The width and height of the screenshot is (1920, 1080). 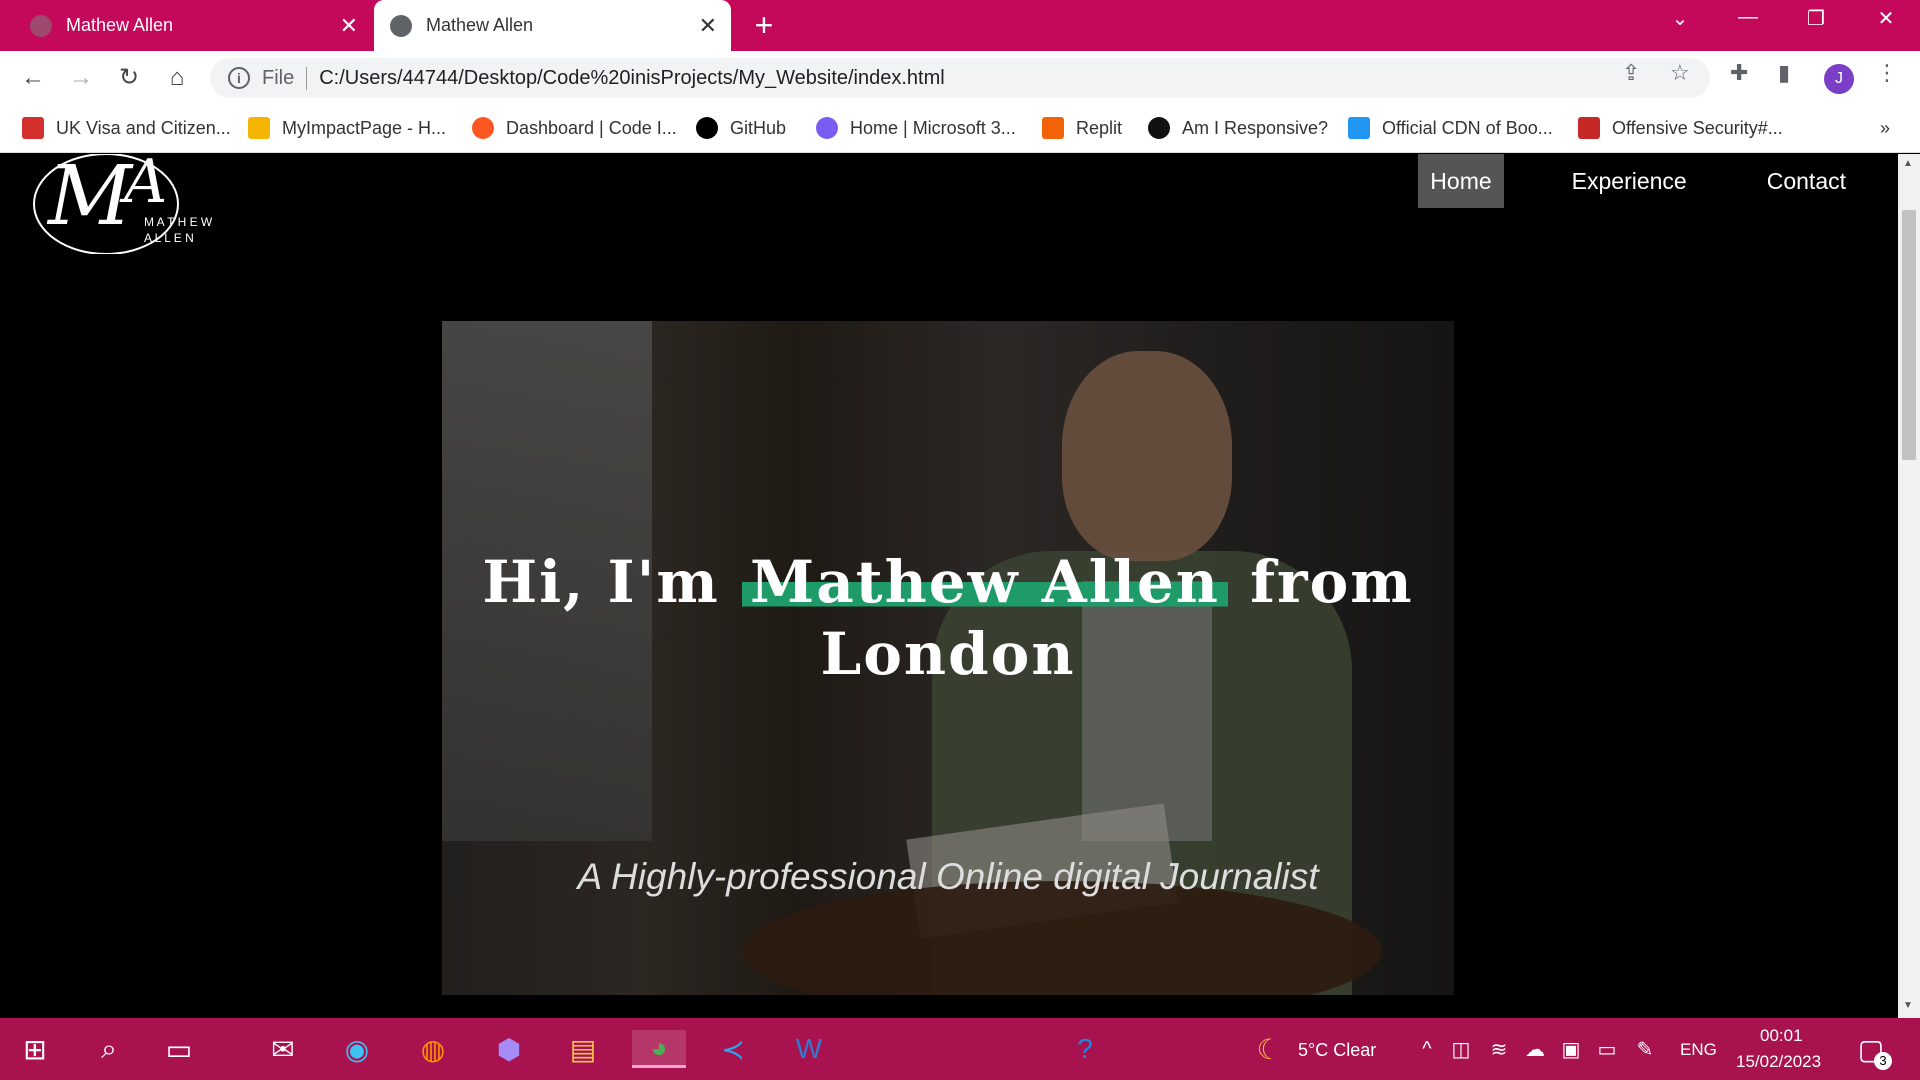 I want to click on close-window-button: ✕, so click(x=1886, y=18).